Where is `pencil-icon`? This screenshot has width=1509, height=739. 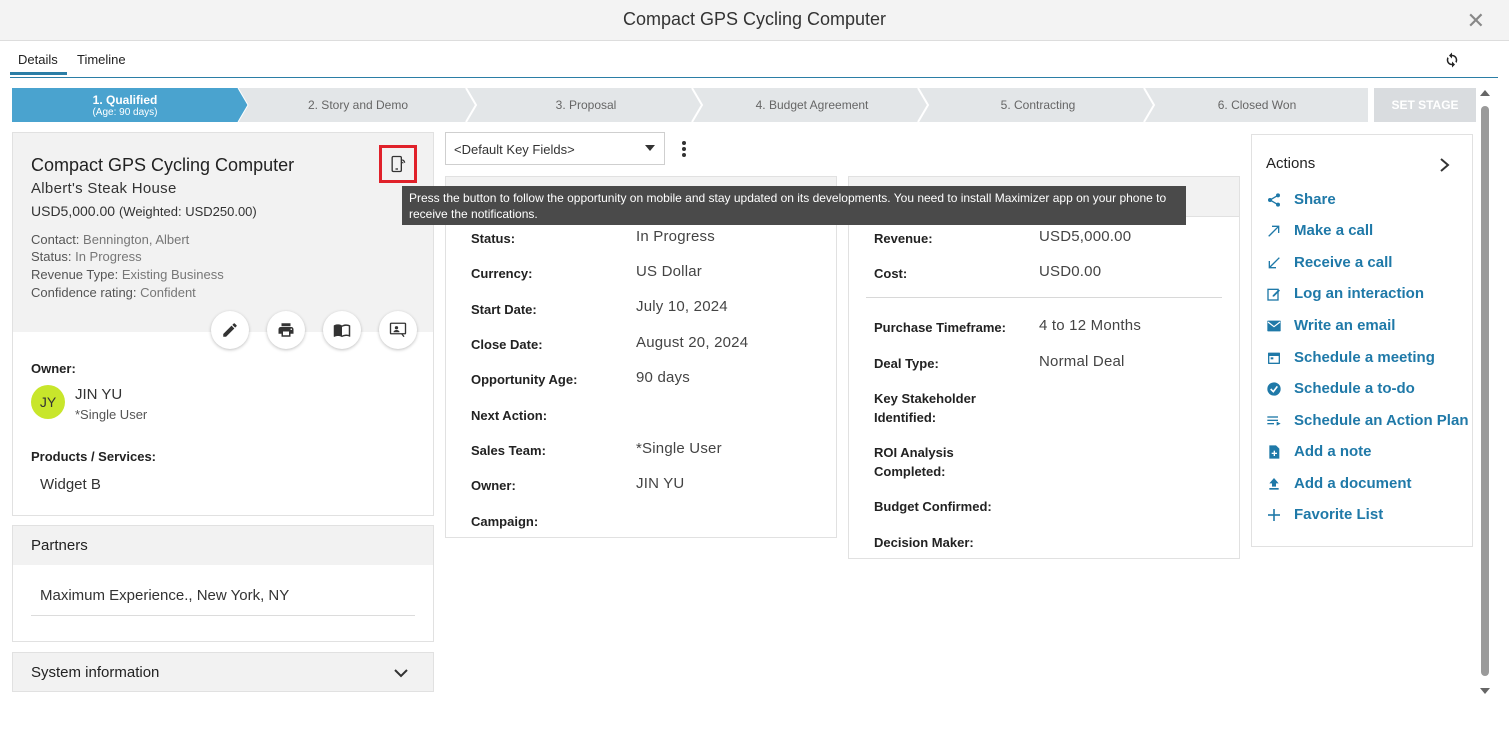
pencil-icon is located at coordinates (230, 330).